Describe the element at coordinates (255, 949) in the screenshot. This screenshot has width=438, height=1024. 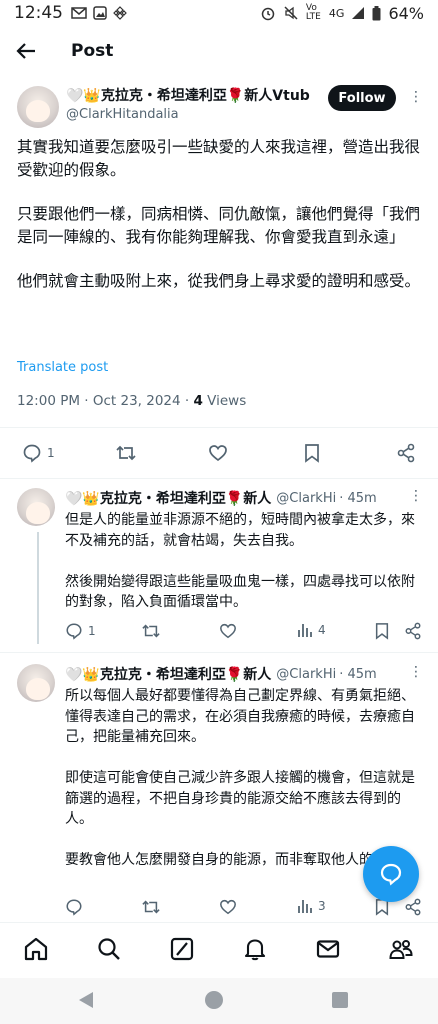
I see `notifications-icon` at that location.